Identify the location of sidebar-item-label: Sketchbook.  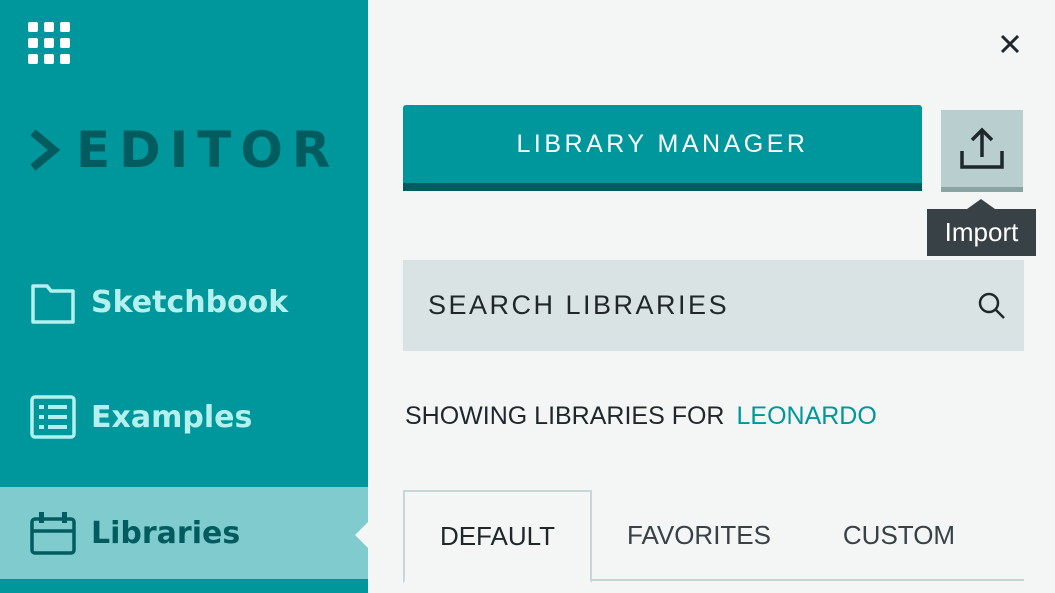
(190, 302).